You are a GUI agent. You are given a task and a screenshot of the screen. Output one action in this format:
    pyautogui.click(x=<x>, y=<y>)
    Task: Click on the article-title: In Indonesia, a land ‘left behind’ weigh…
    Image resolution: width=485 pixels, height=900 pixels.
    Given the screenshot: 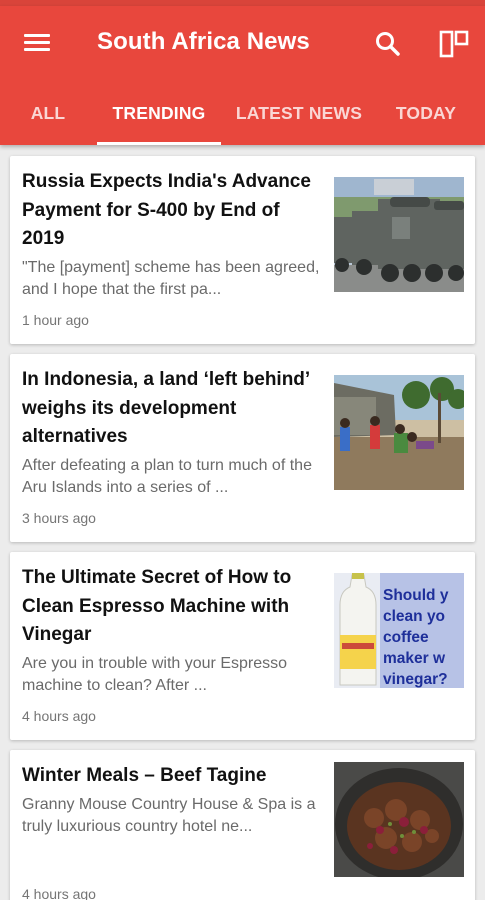 What is the action you would take?
    pyautogui.click(x=174, y=409)
    